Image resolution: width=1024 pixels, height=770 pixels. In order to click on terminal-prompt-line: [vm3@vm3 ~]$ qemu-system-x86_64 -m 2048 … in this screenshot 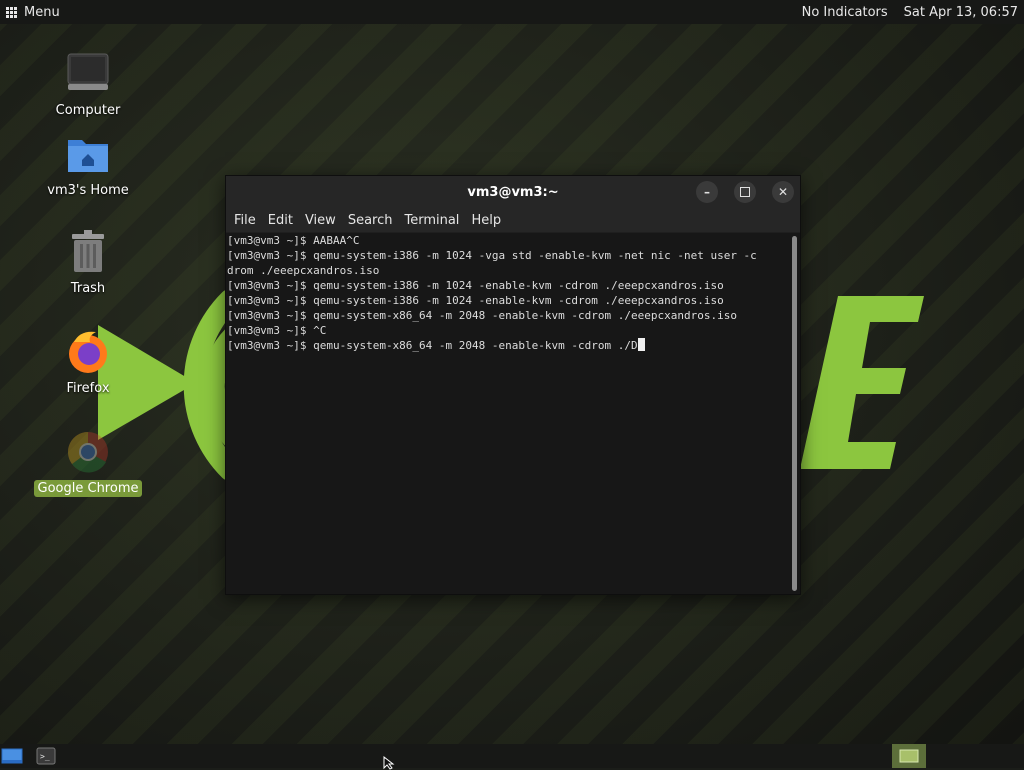, I will do `click(507, 345)`.